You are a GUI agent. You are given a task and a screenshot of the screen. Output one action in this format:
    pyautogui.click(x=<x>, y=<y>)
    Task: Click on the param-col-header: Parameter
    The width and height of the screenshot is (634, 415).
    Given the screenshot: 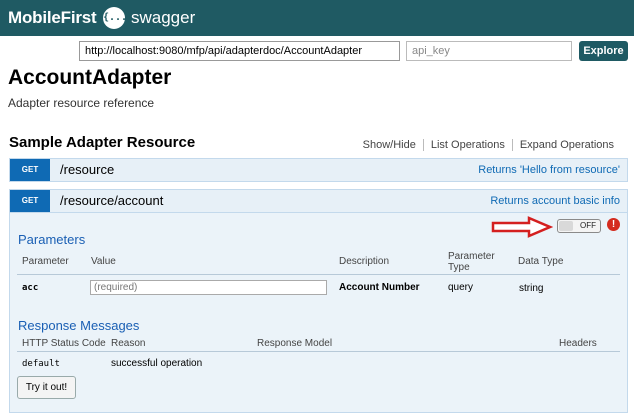 What is the action you would take?
    pyautogui.click(x=45, y=261)
    